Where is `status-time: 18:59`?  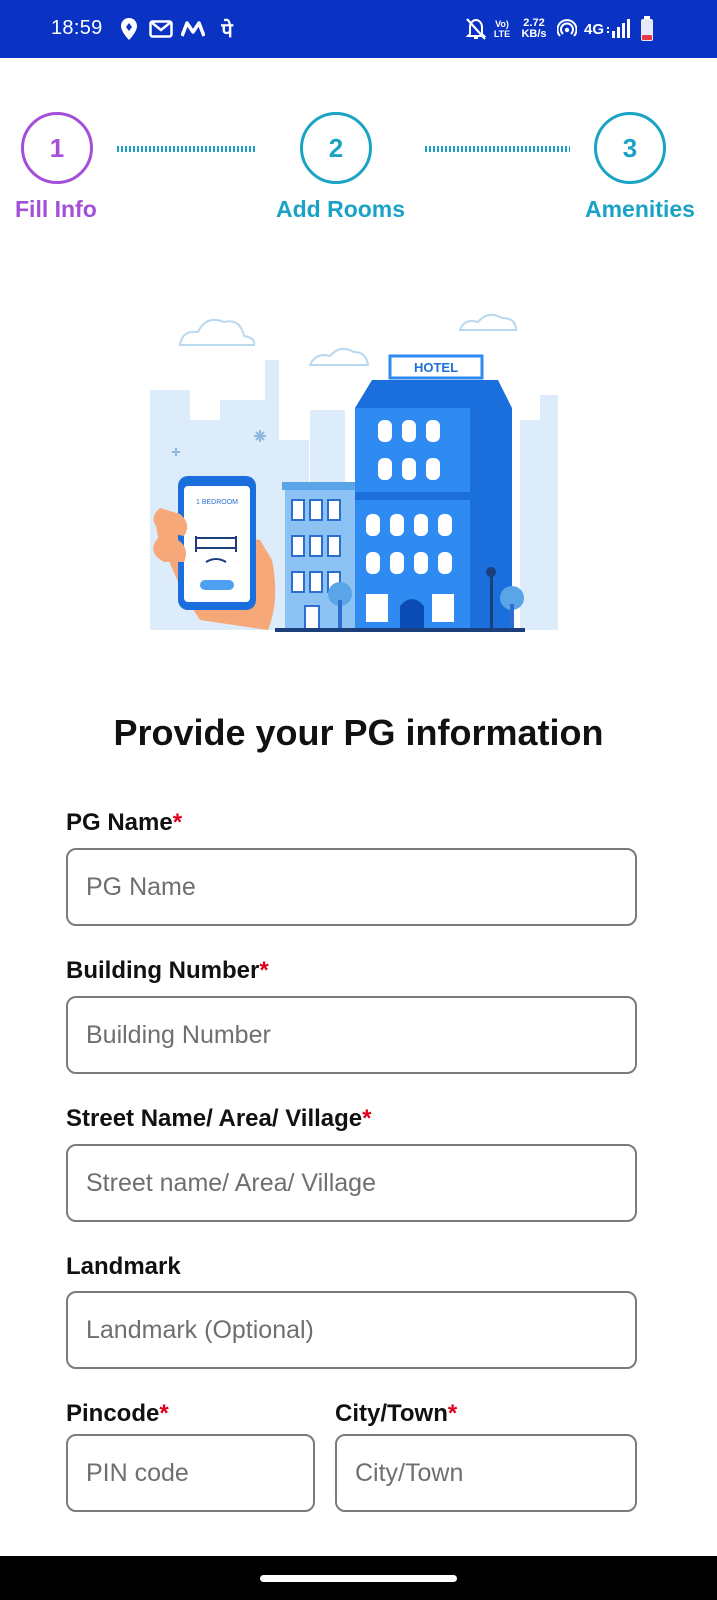 status-time: 18:59 is located at coordinates (77, 28).